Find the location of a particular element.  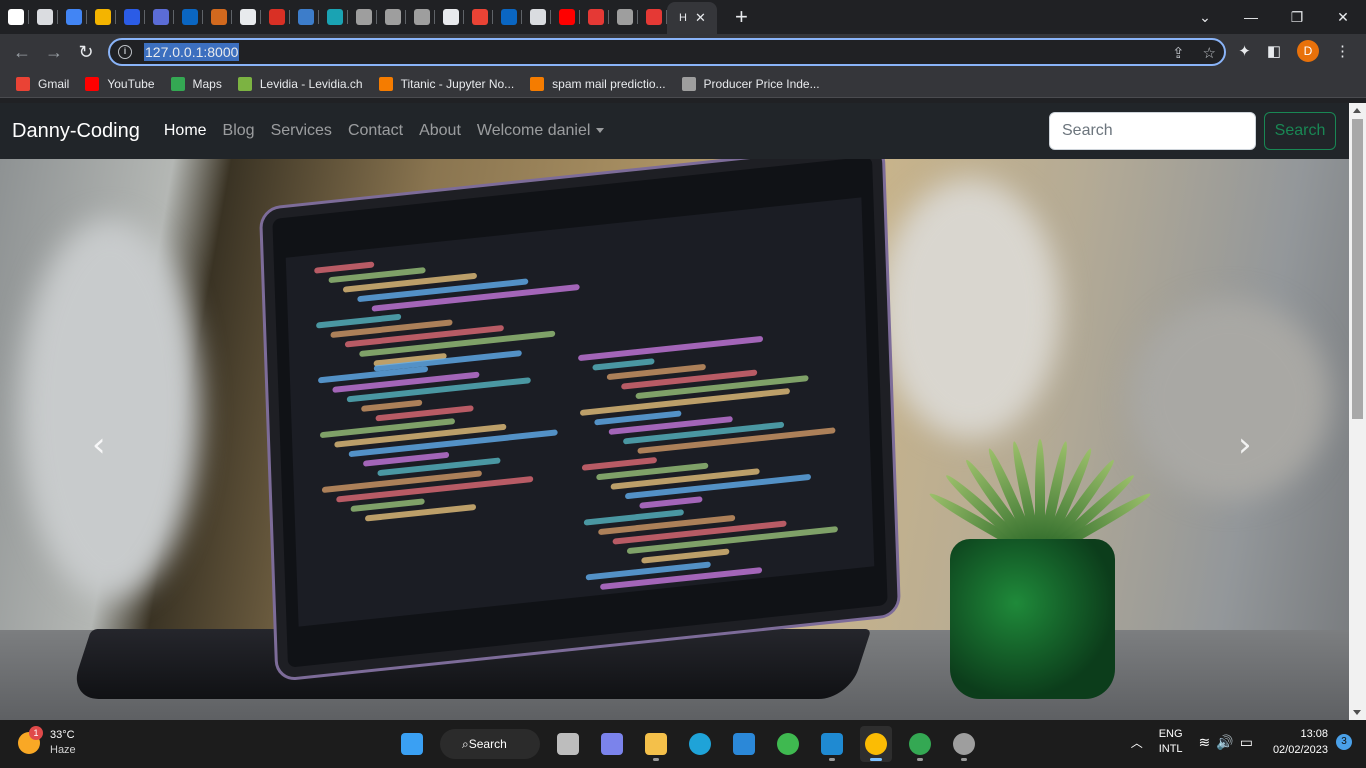

carousel-prev-icon: ‹ is located at coordinates (99, 445).